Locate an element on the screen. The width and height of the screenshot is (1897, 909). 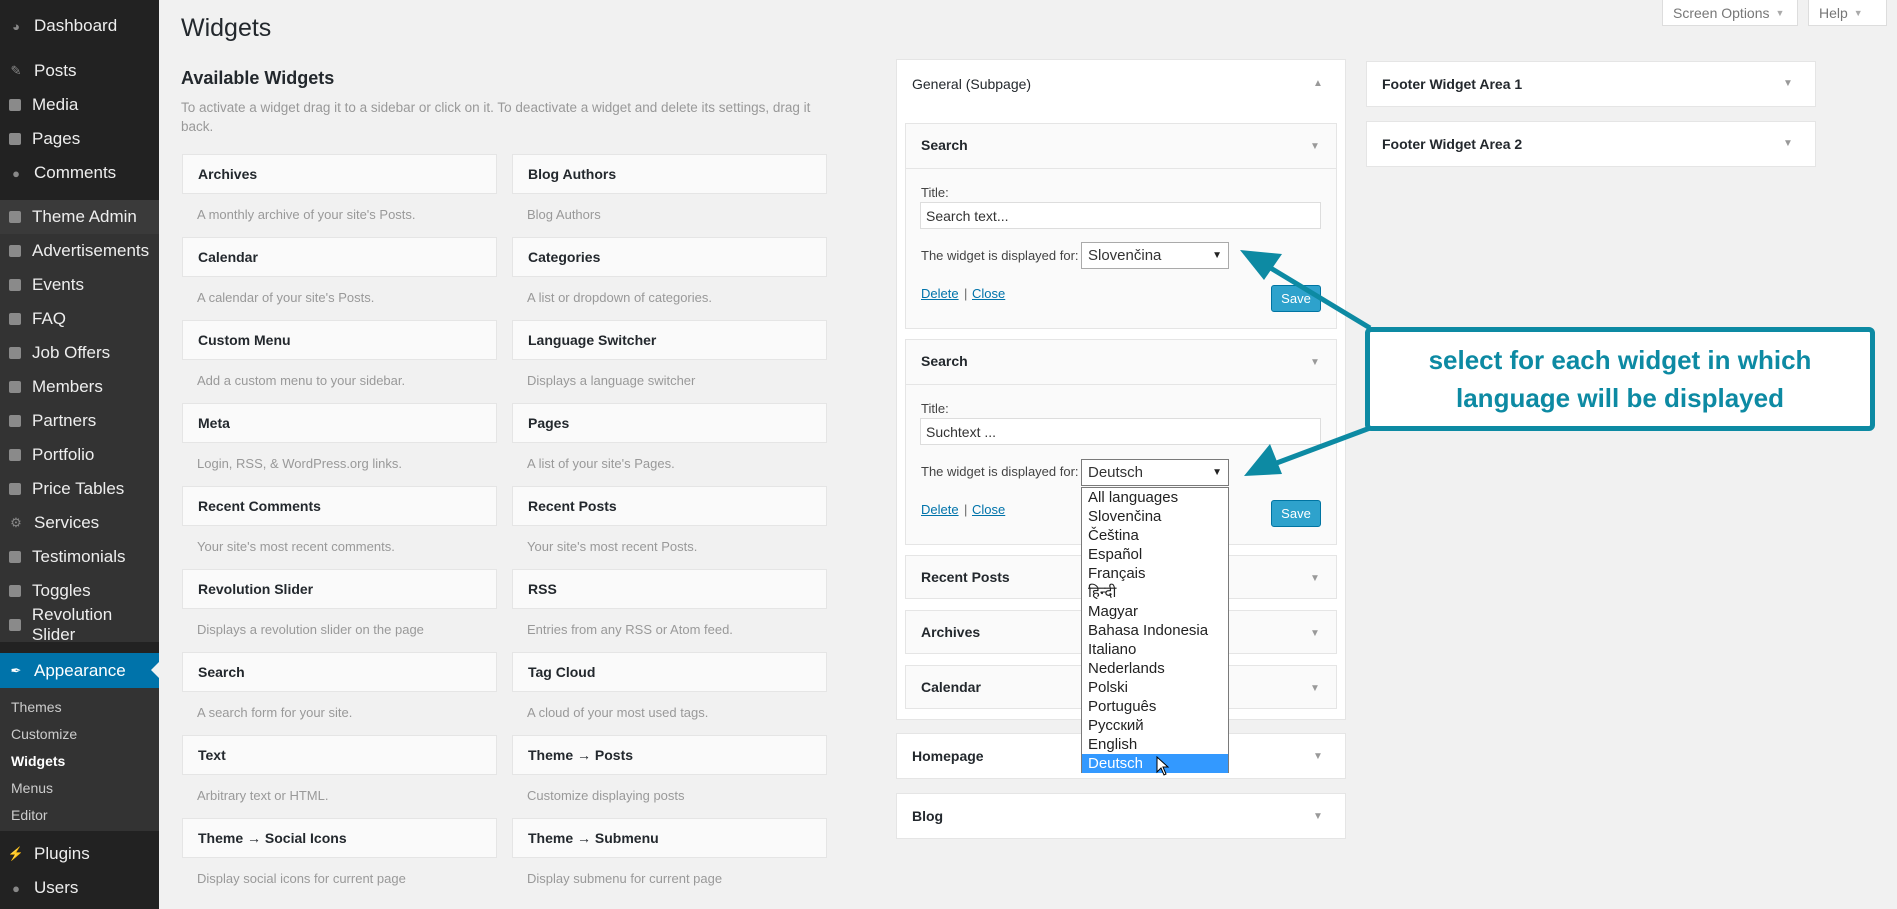
menu-faq: FAQ is located at coordinates (79, 319).